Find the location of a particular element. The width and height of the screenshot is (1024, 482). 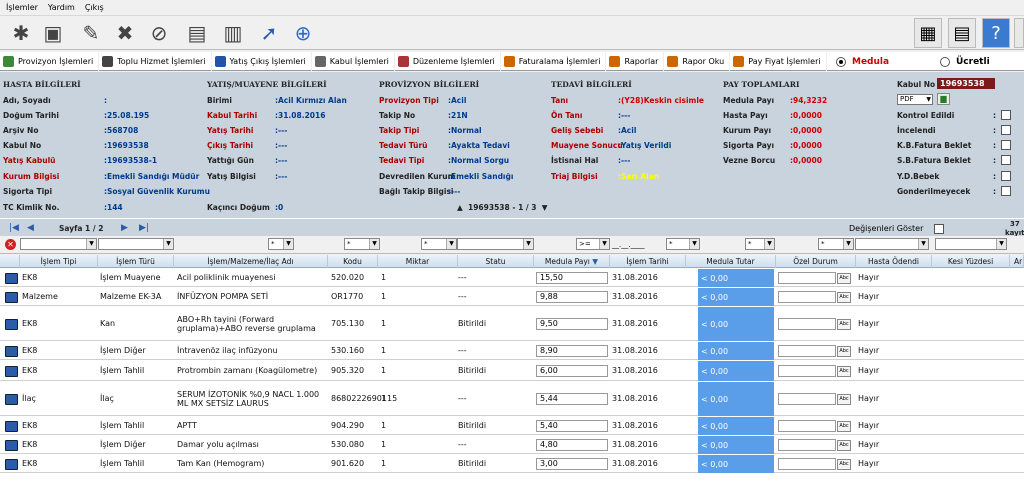

sb-fatura-beklet-checkbox is located at coordinates (1006, 160).